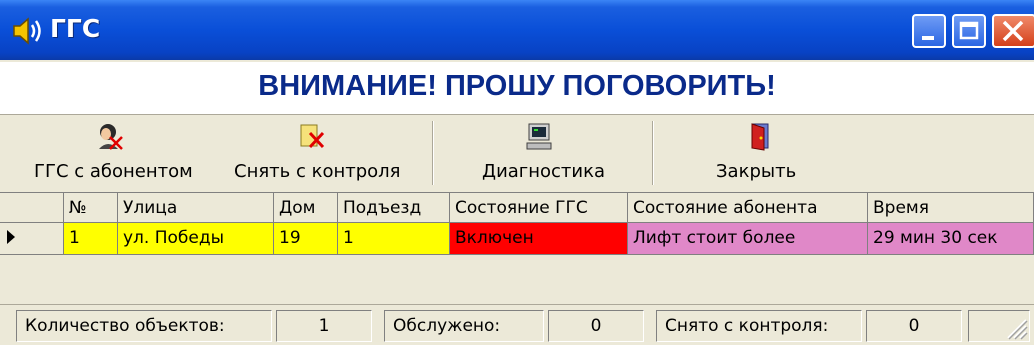 This screenshot has width=1034, height=345. Describe the element at coordinates (596, 326) in the screenshot. I see `served-value: 0` at that location.